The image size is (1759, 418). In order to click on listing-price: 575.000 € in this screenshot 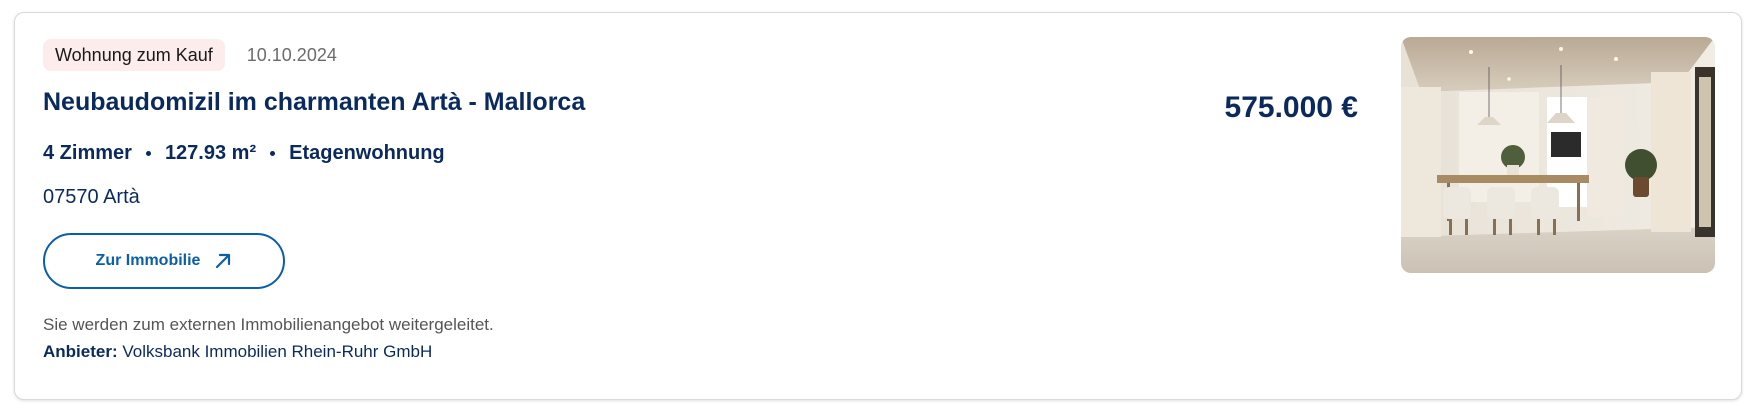, I will do `click(1291, 107)`.